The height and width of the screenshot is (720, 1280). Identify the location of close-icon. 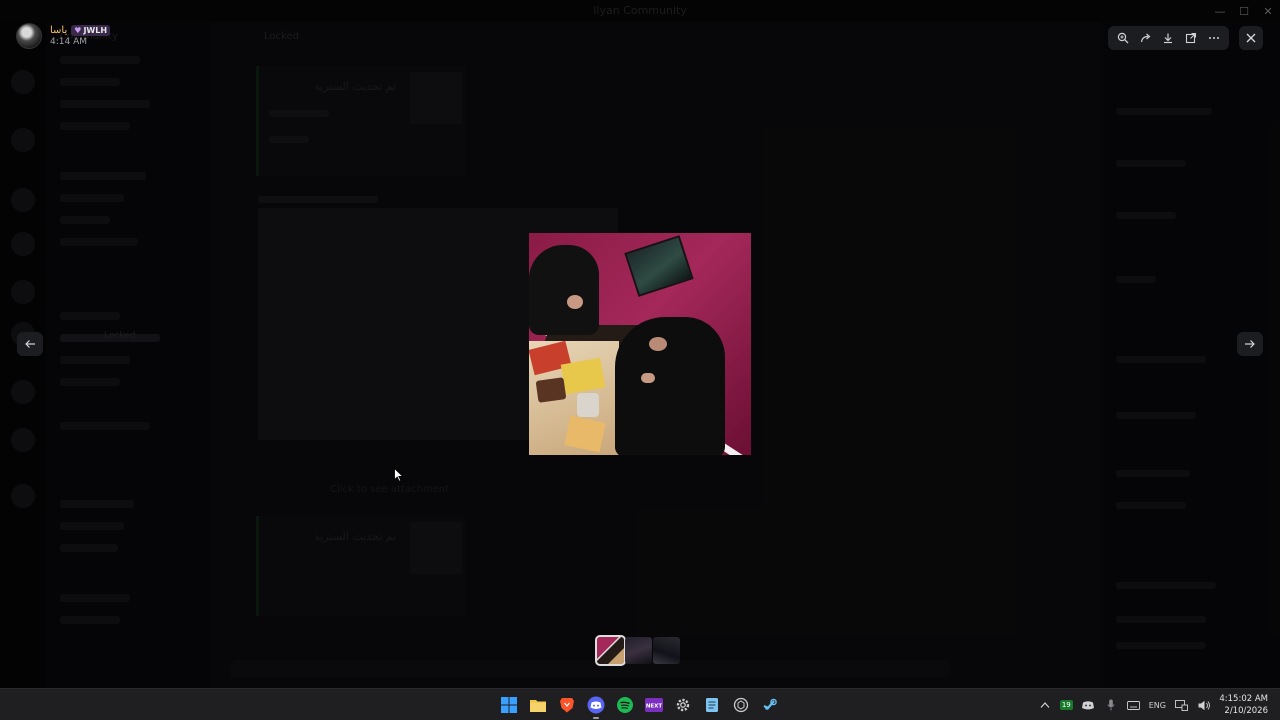
(1251, 38).